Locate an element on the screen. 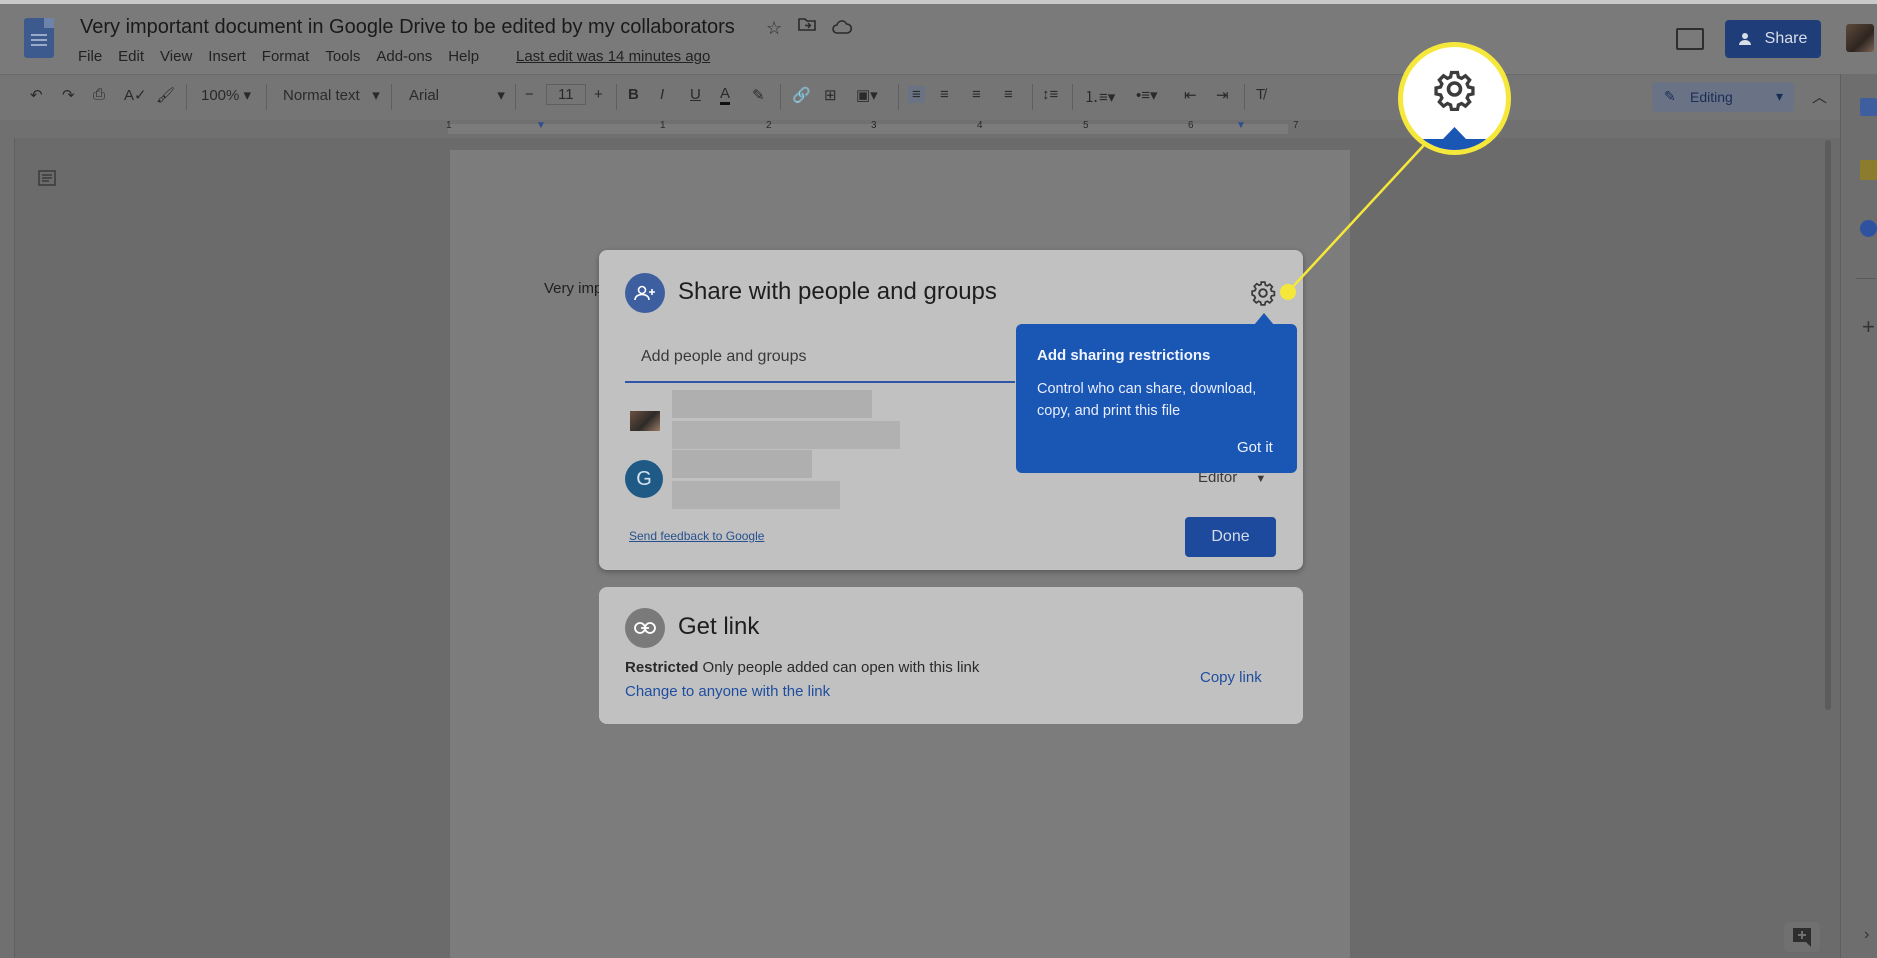  tooltip-title: Add sharing restrictions is located at coordinates (1124, 355).